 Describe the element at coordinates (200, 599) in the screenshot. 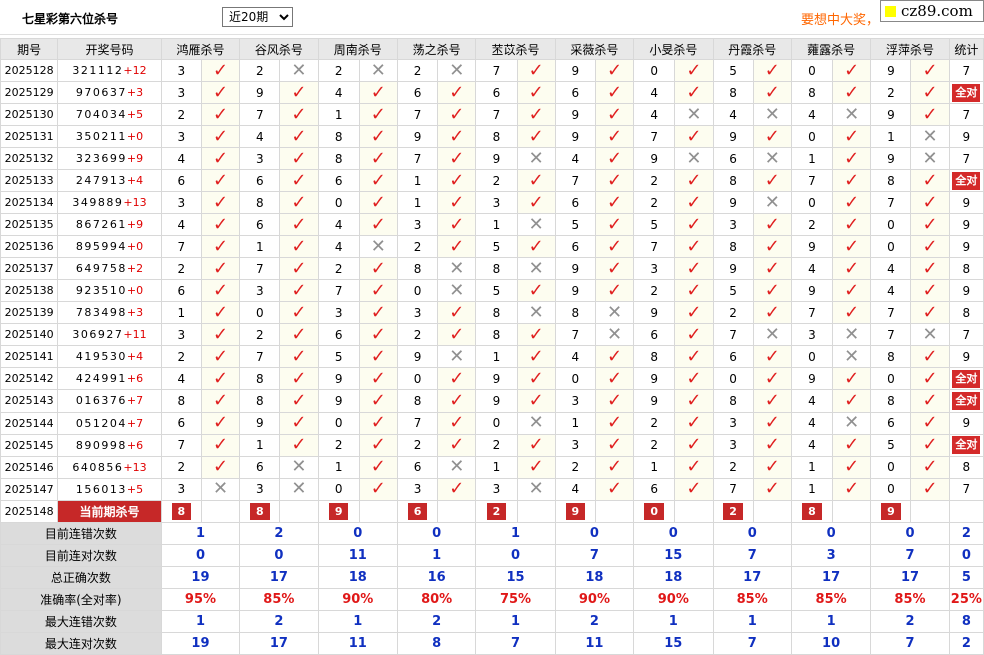

I see `stats-value-cell: 95%` at that location.